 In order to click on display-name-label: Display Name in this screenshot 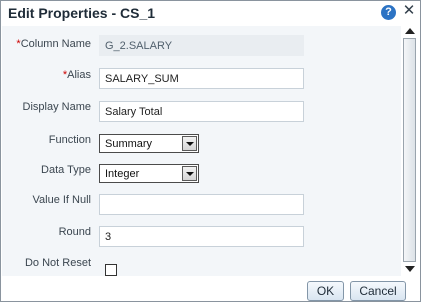, I will do `click(56, 107)`.